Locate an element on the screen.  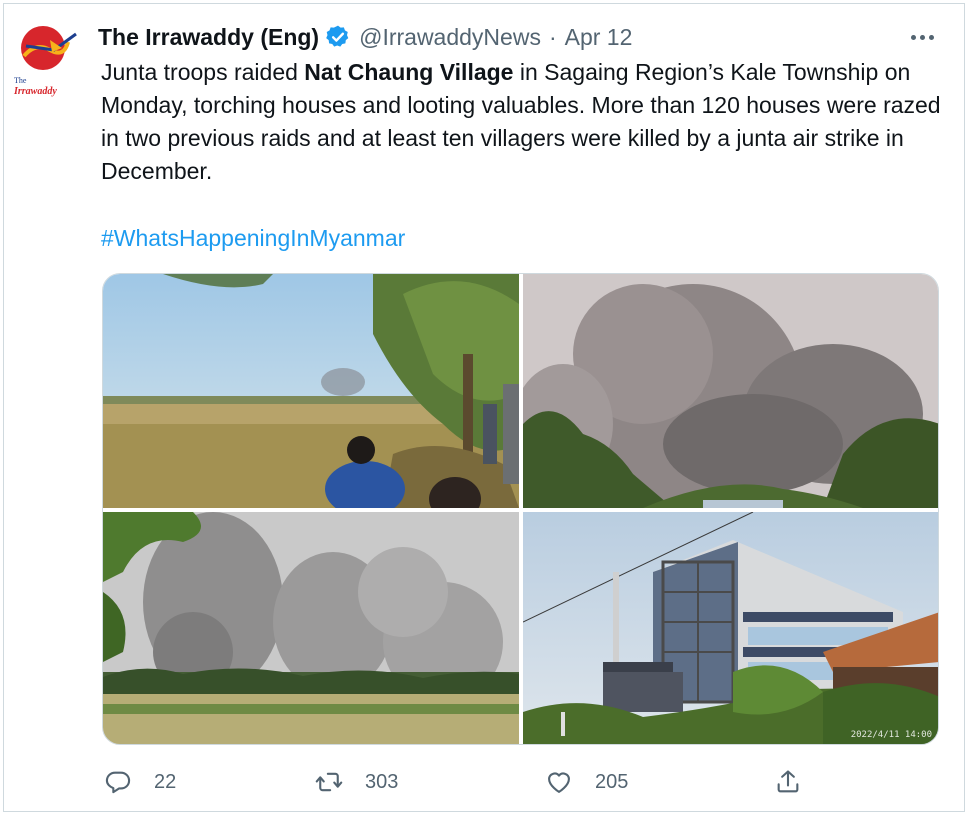
like-count: 205 is located at coordinates (612, 781).